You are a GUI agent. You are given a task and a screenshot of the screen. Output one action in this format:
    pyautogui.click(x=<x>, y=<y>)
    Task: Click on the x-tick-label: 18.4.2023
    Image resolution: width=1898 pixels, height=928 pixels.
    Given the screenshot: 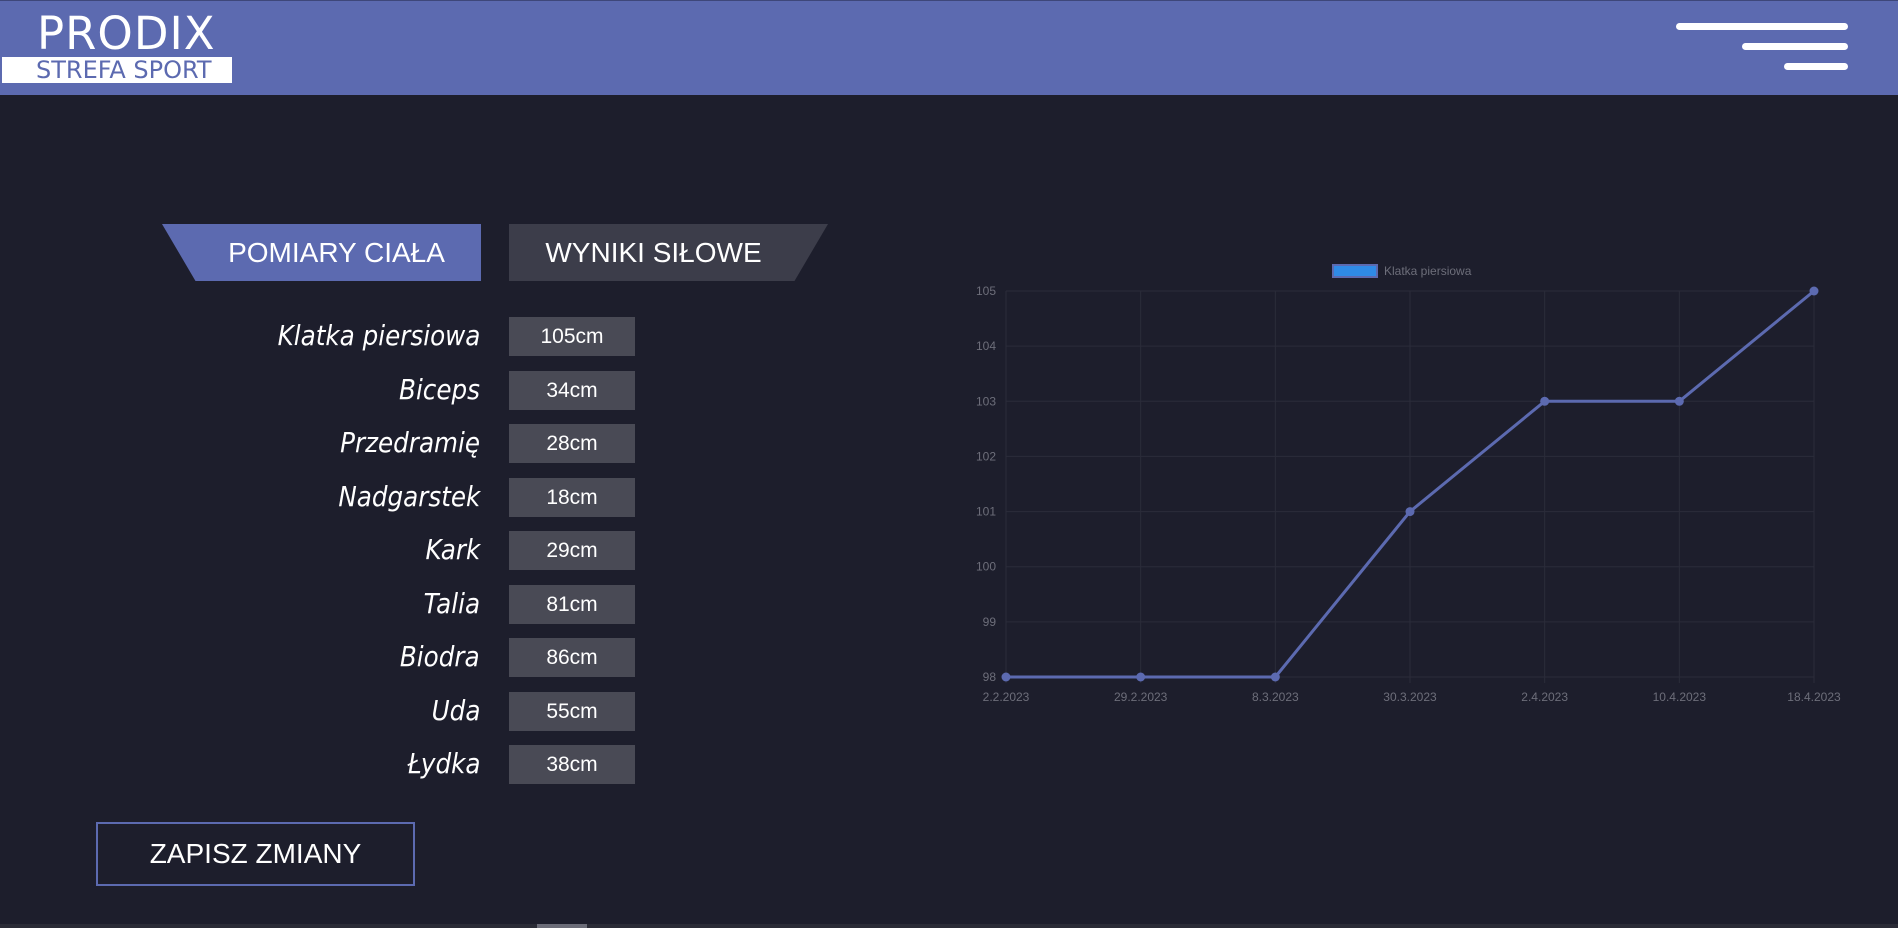 What is the action you would take?
    pyautogui.click(x=1814, y=697)
    